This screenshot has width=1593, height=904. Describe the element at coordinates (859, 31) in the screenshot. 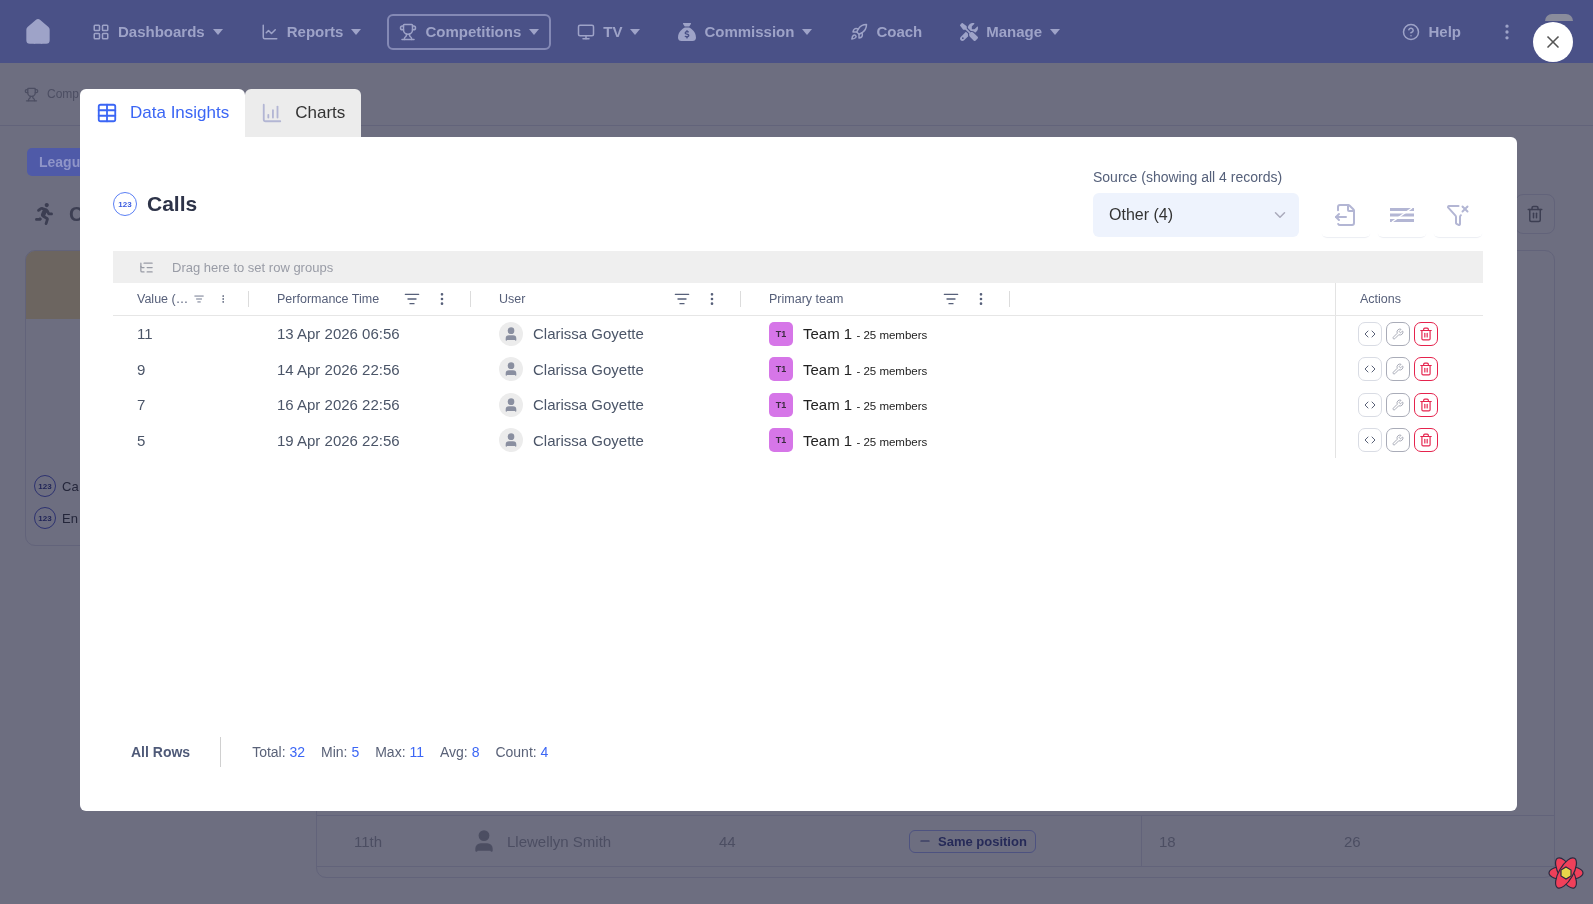

I see `rocket-icon` at that location.